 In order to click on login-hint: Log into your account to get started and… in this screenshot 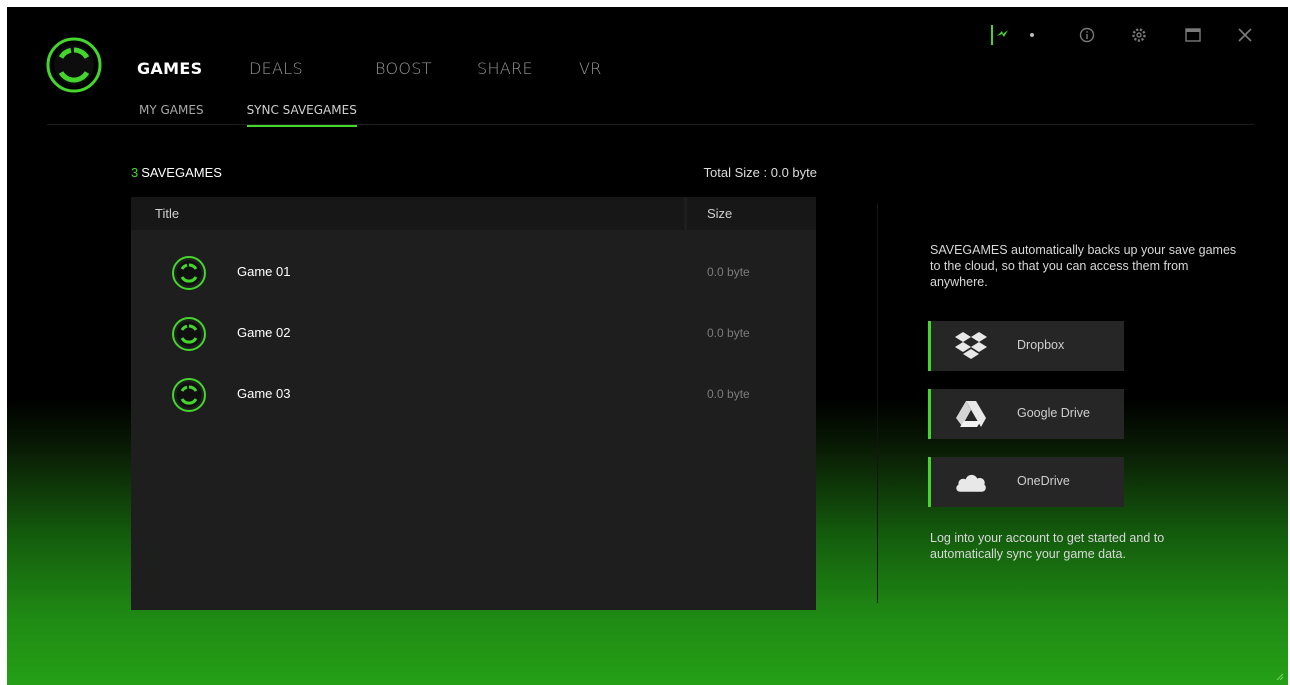, I will do `click(1047, 546)`.